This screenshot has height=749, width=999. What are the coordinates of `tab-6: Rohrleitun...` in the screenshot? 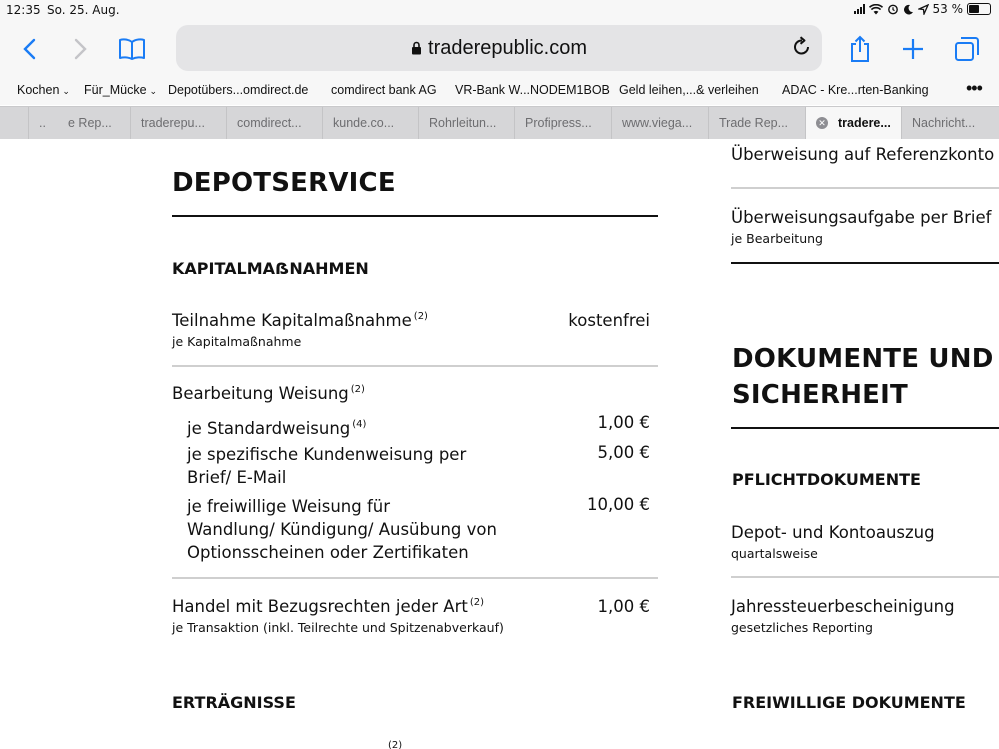 It's located at (466, 123).